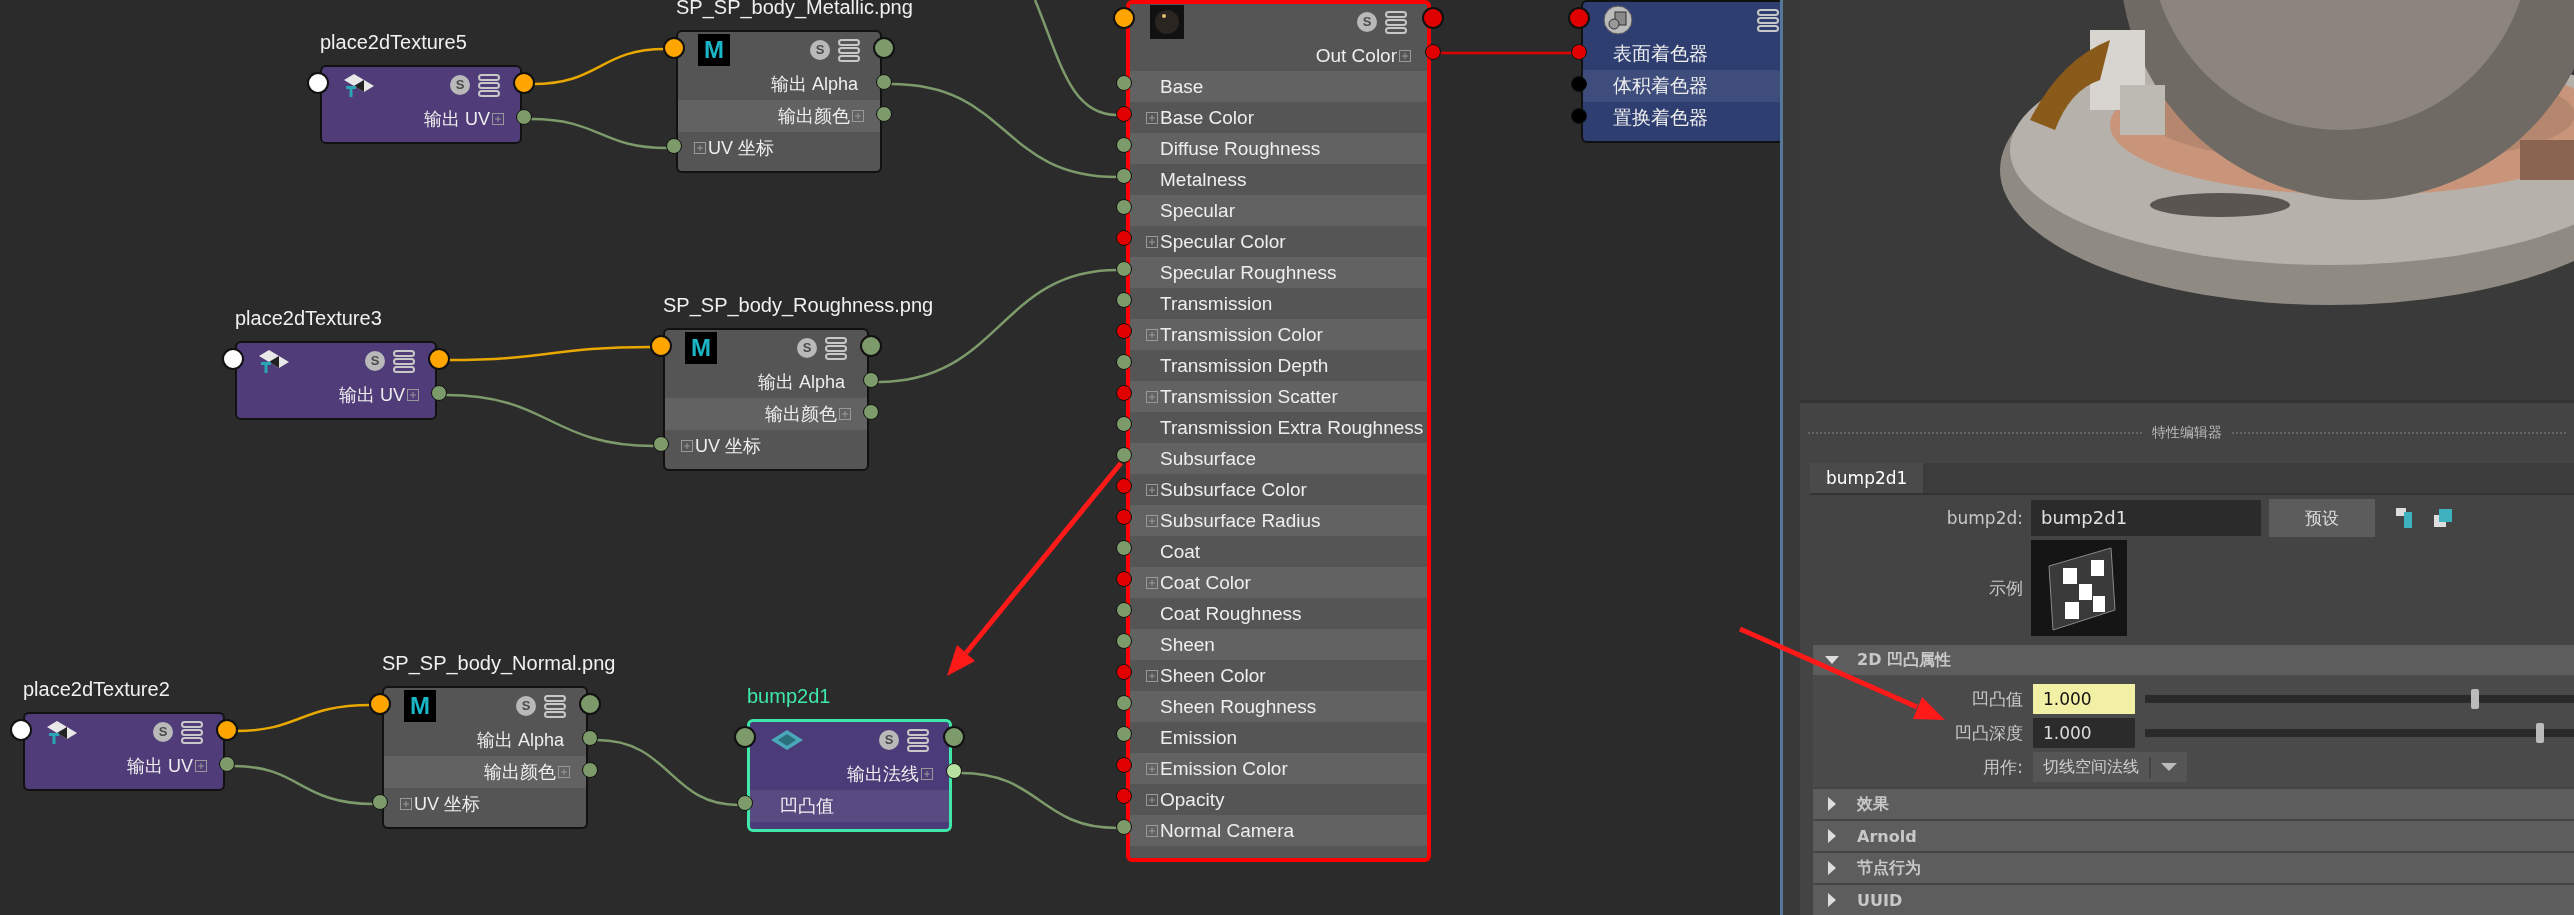 This screenshot has width=2574, height=915. What do you see at coordinates (1208, 458) in the screenshot?
I see `port-label: Subsurface` at bounding box center [1208, 458].